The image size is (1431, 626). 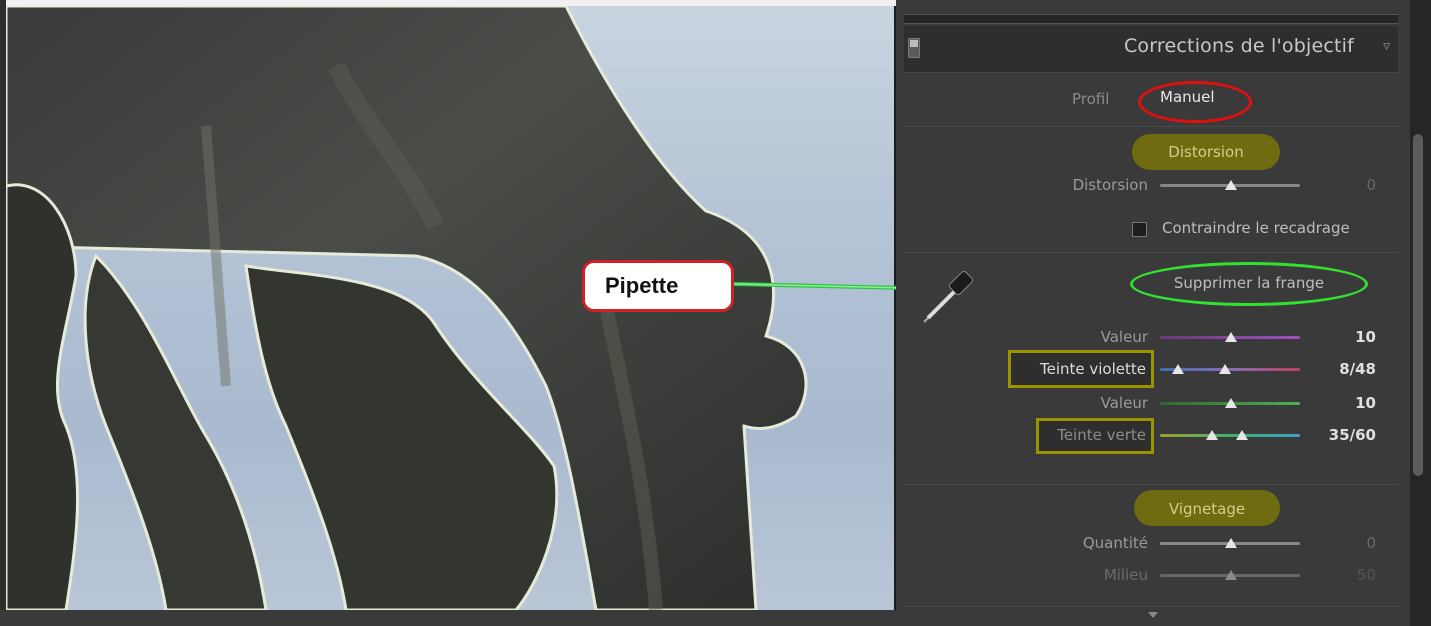 What do you see at coordinates (1125, 575) in the screenshot?
I see `vignetting-midpoint-label: Milieu` at bounding box center [1125, 575].